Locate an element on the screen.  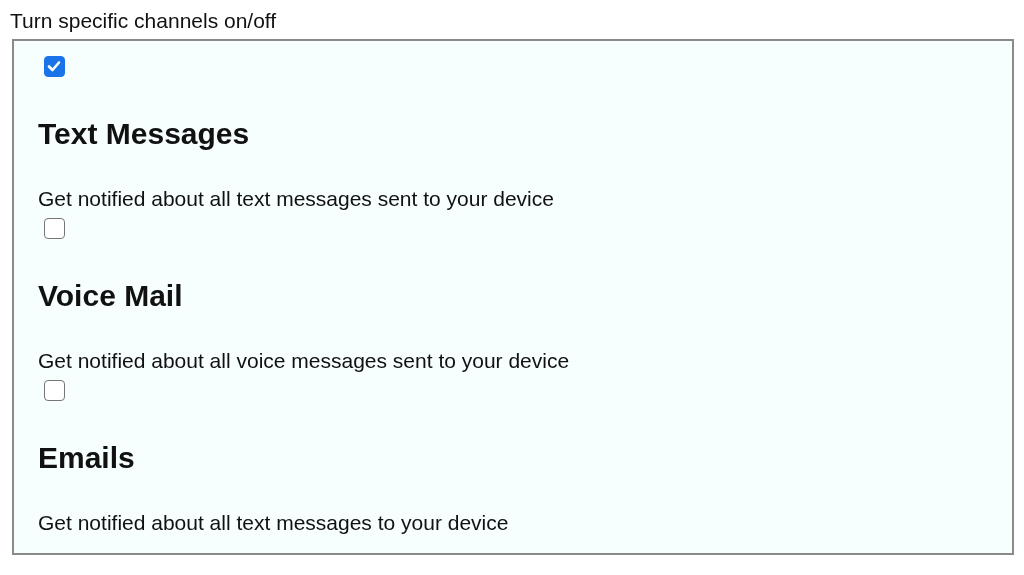
channel-title: Emails is located at coordinates (87, 458).